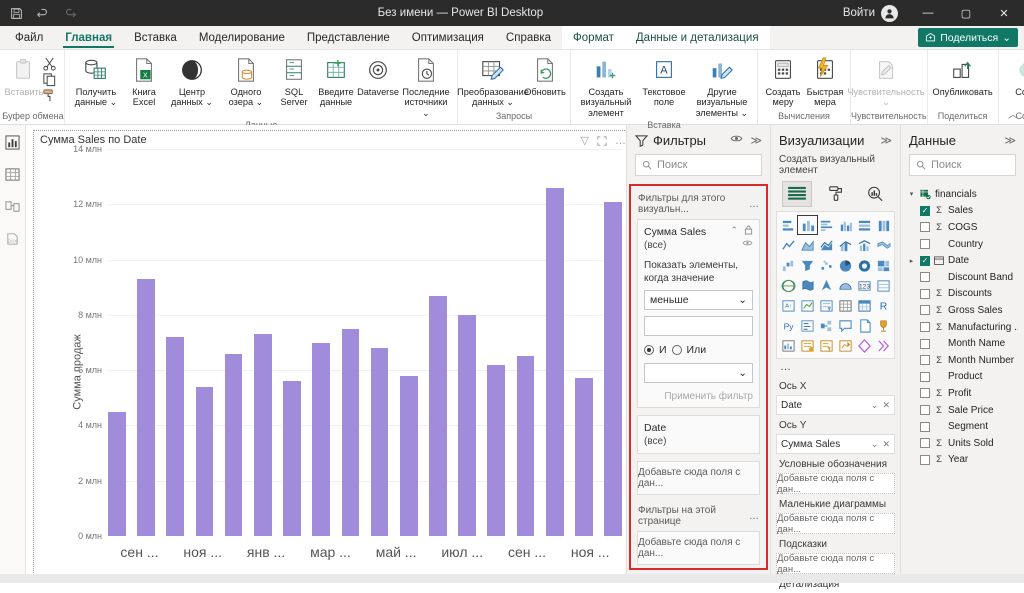 The width and height of the screenshot is (1024, 593). I want to click on chevron-up-icon: ⌃, so click(734, 230).